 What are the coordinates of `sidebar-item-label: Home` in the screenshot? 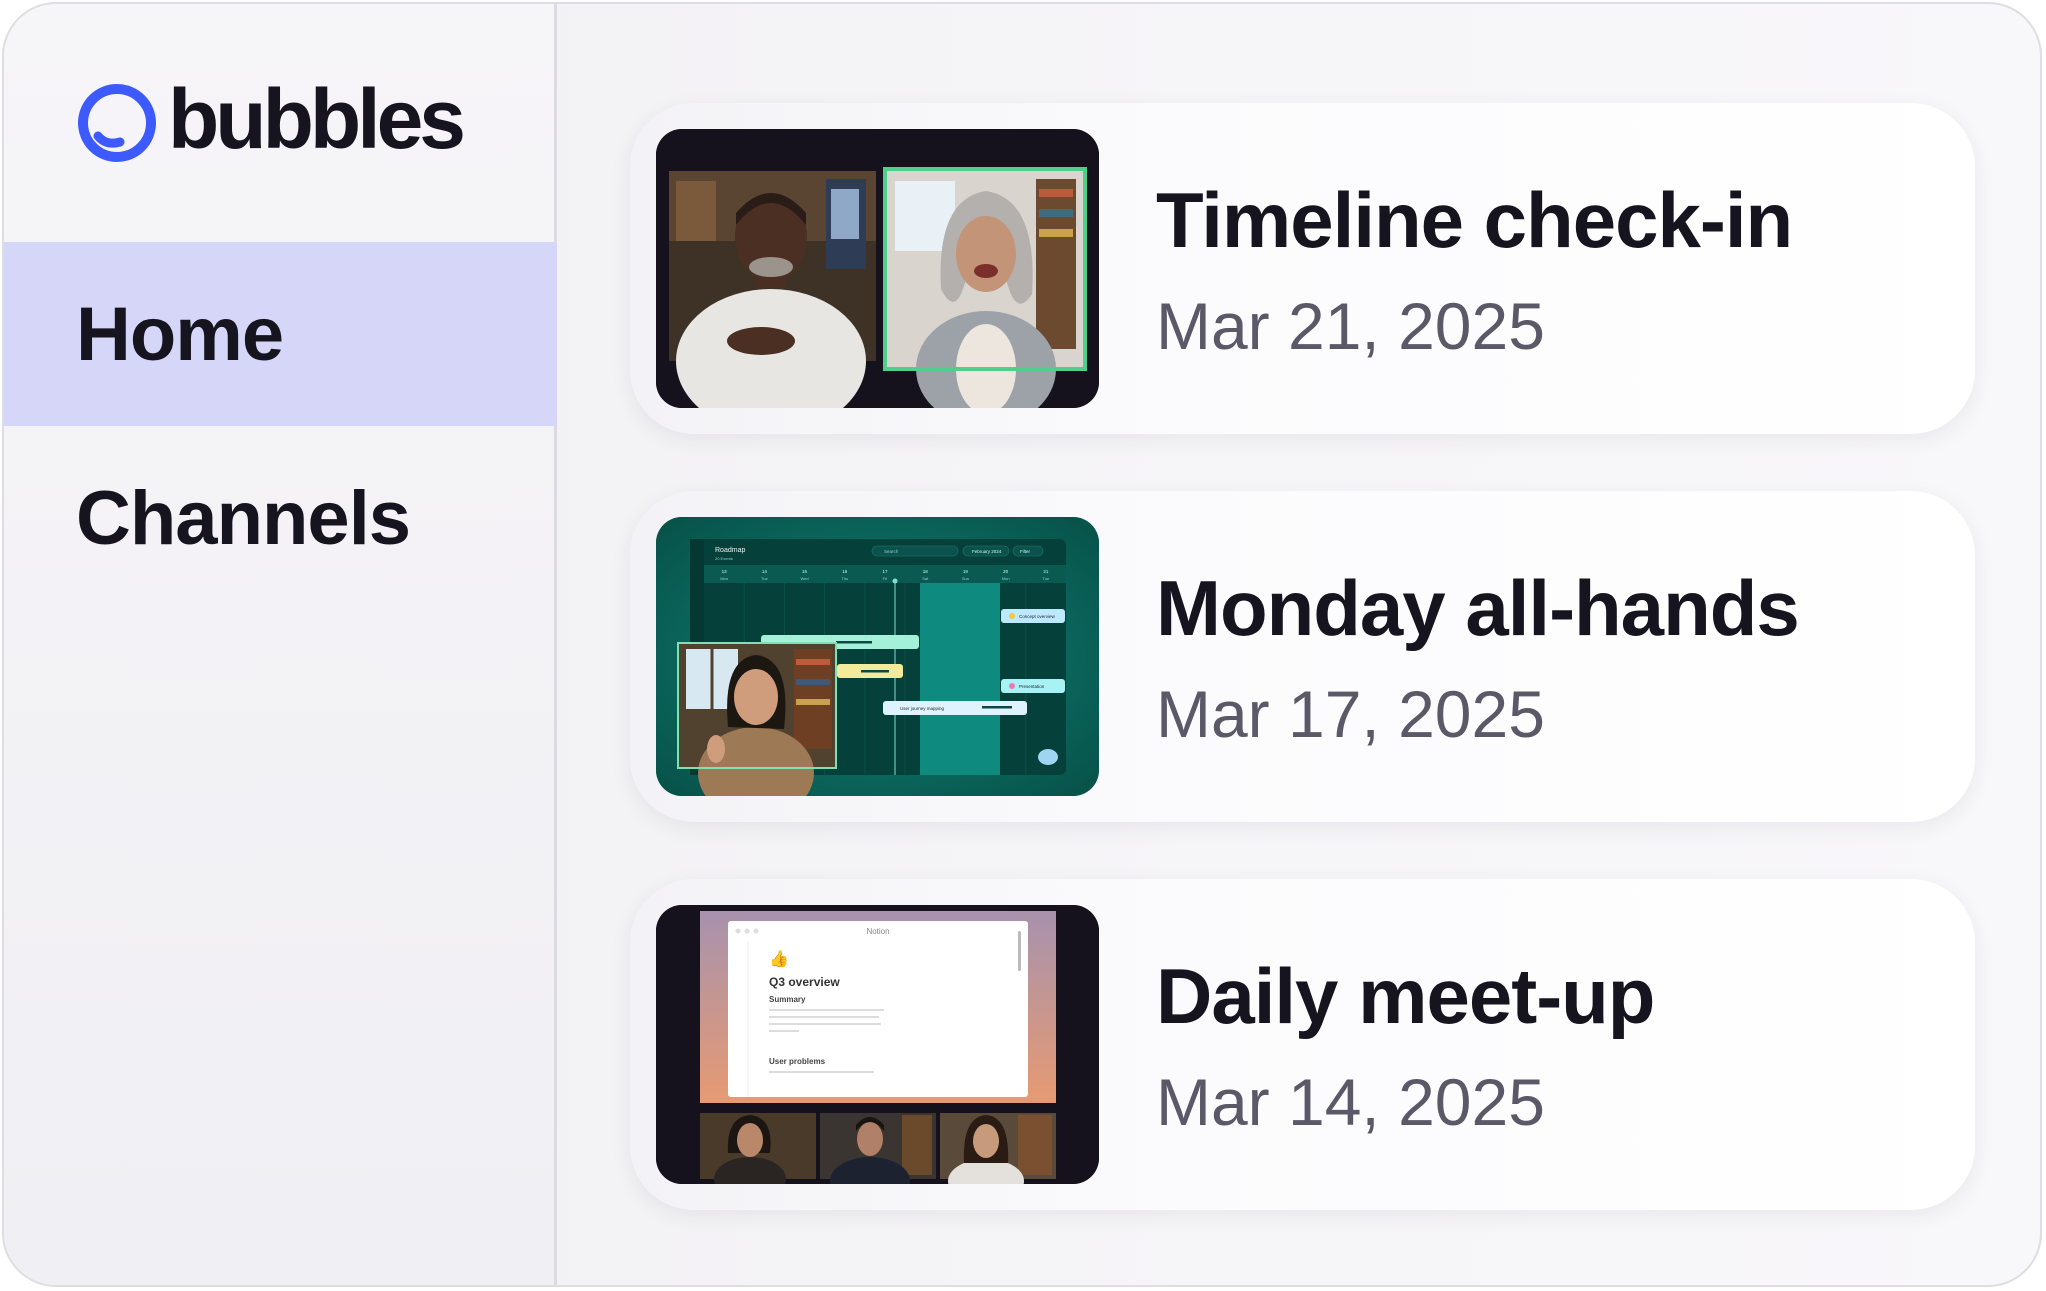 It's located at (180, 334).